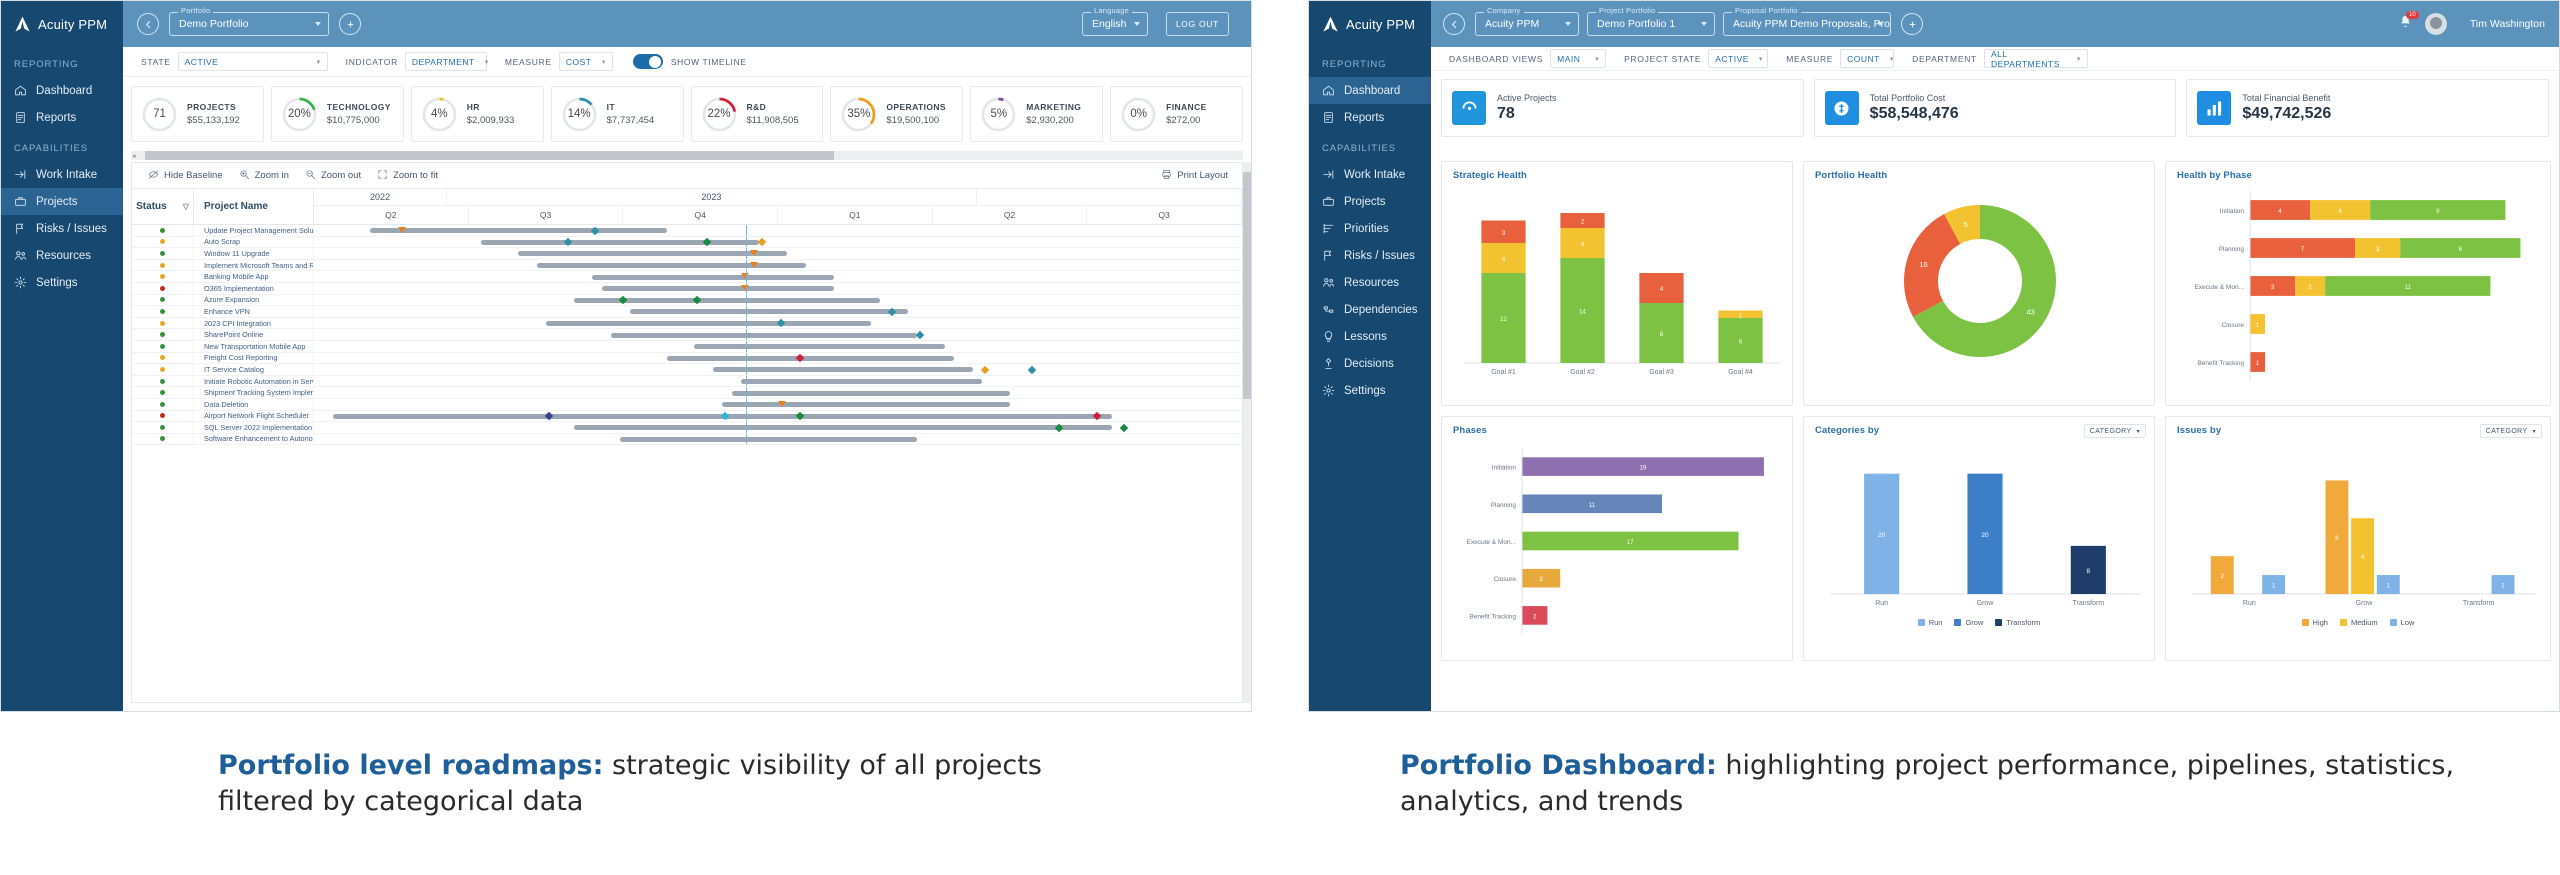  Describe the element at coordinates (337, 114) in the screenshot. I see `kpi-card-technology: 20% TECHNOLOGY $10,775,000` at that location.